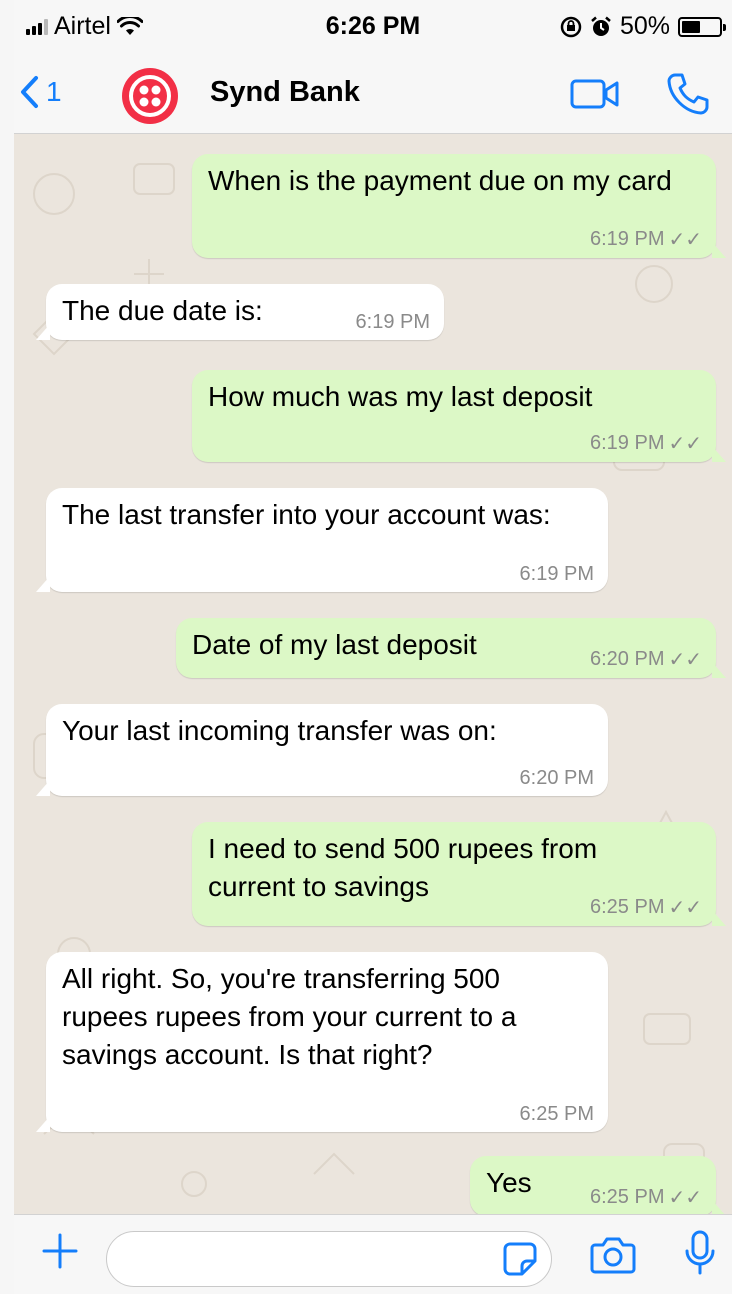 The width and height of the screenshot is (732, 1294). Describe the element at coordinates (29, 92) in the screenshot. I see `back-chevron-icon` at that location.